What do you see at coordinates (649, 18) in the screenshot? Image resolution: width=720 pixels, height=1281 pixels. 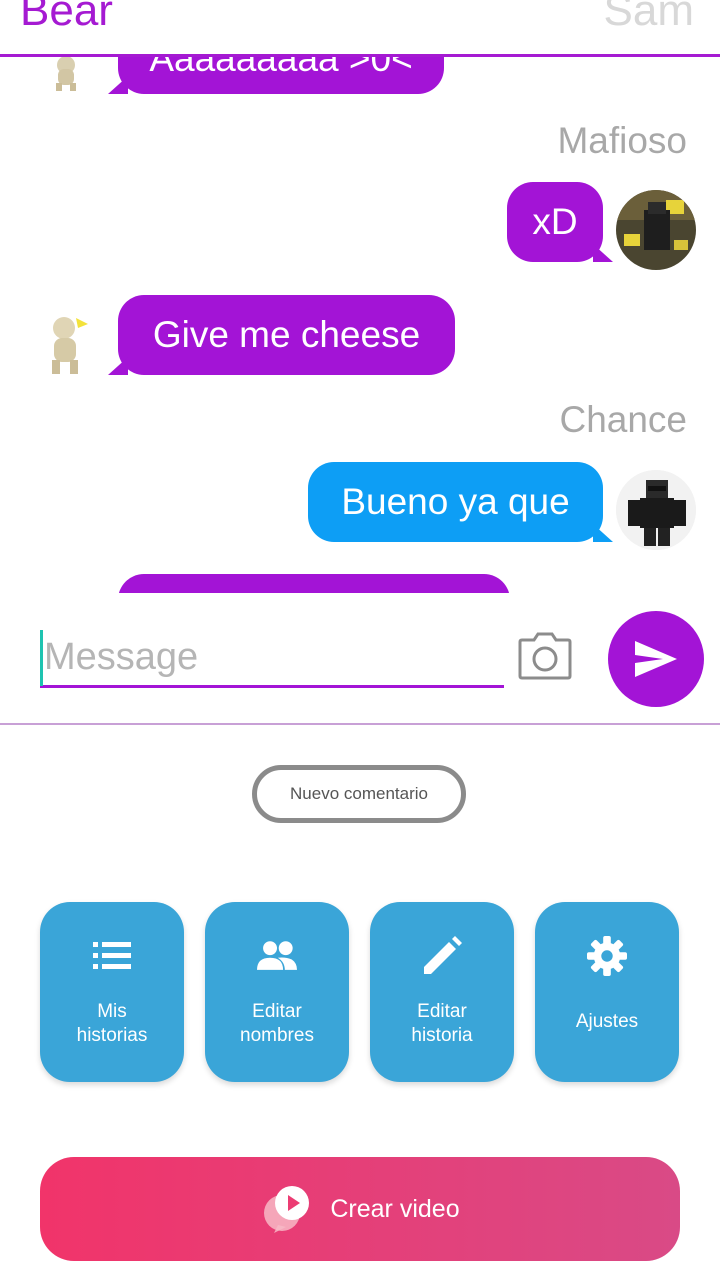 I see `right-character-name: Sam` at bounding box center [649, 18].